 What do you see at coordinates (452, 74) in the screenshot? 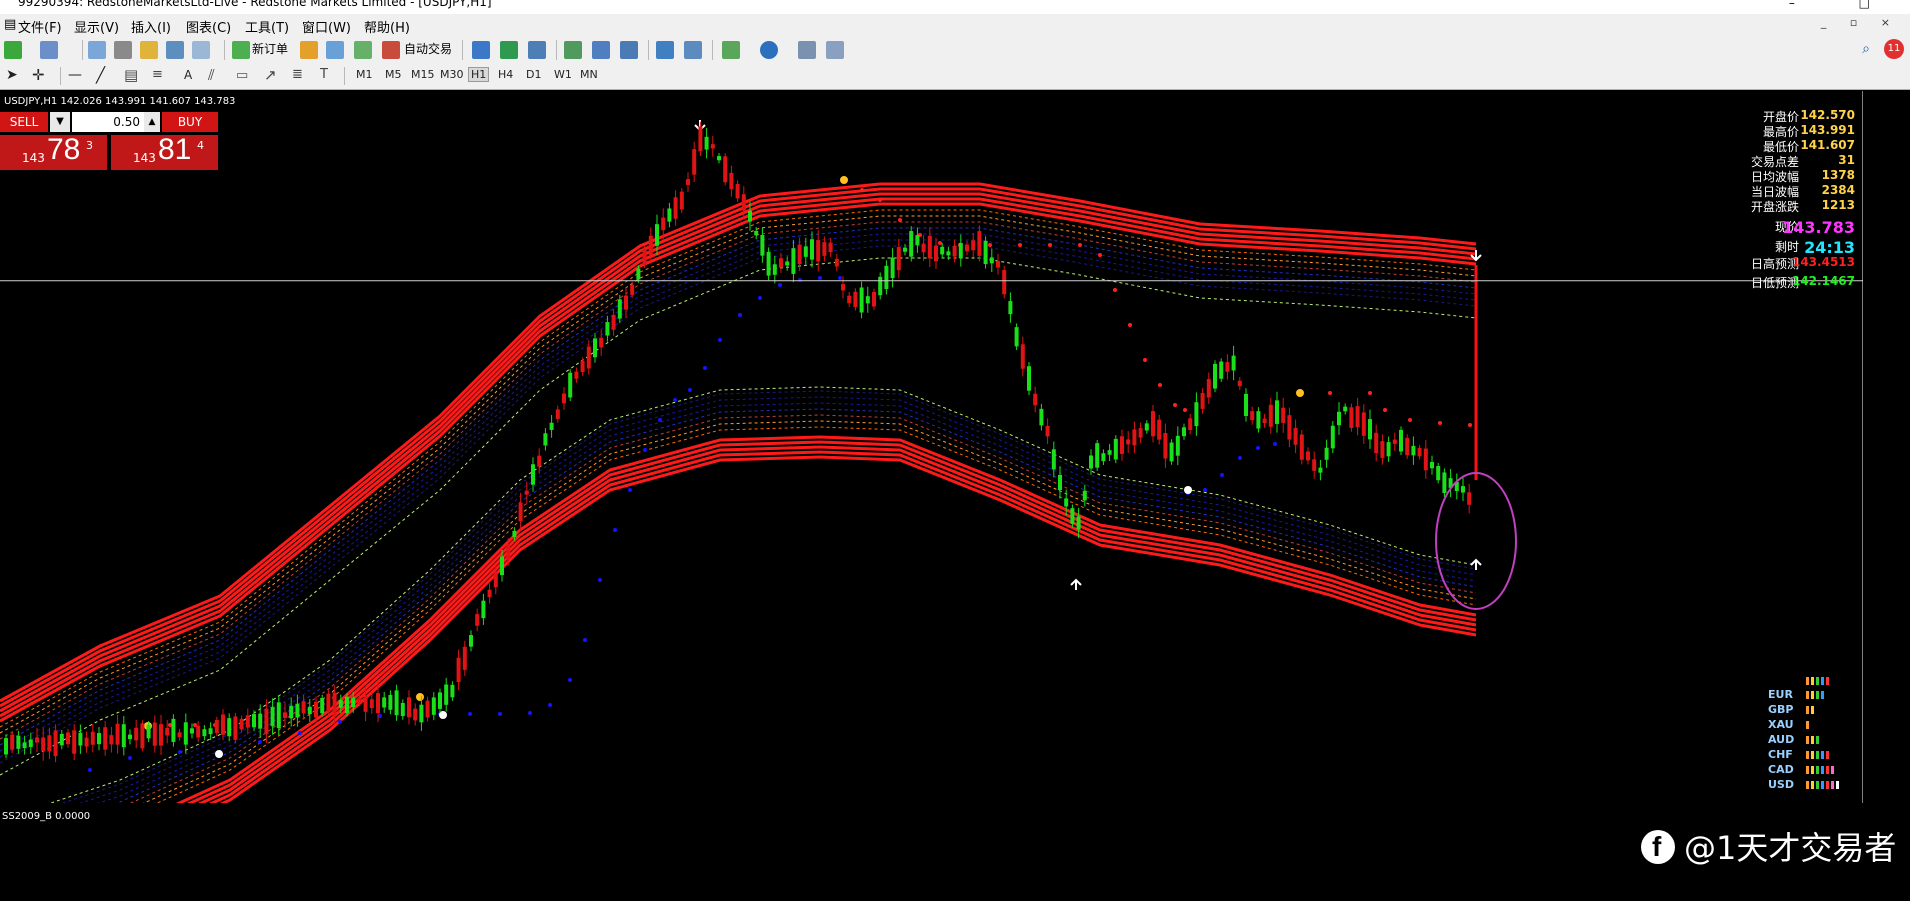
I see `timeframe-m30: M30` at bounding box center [452, 74].